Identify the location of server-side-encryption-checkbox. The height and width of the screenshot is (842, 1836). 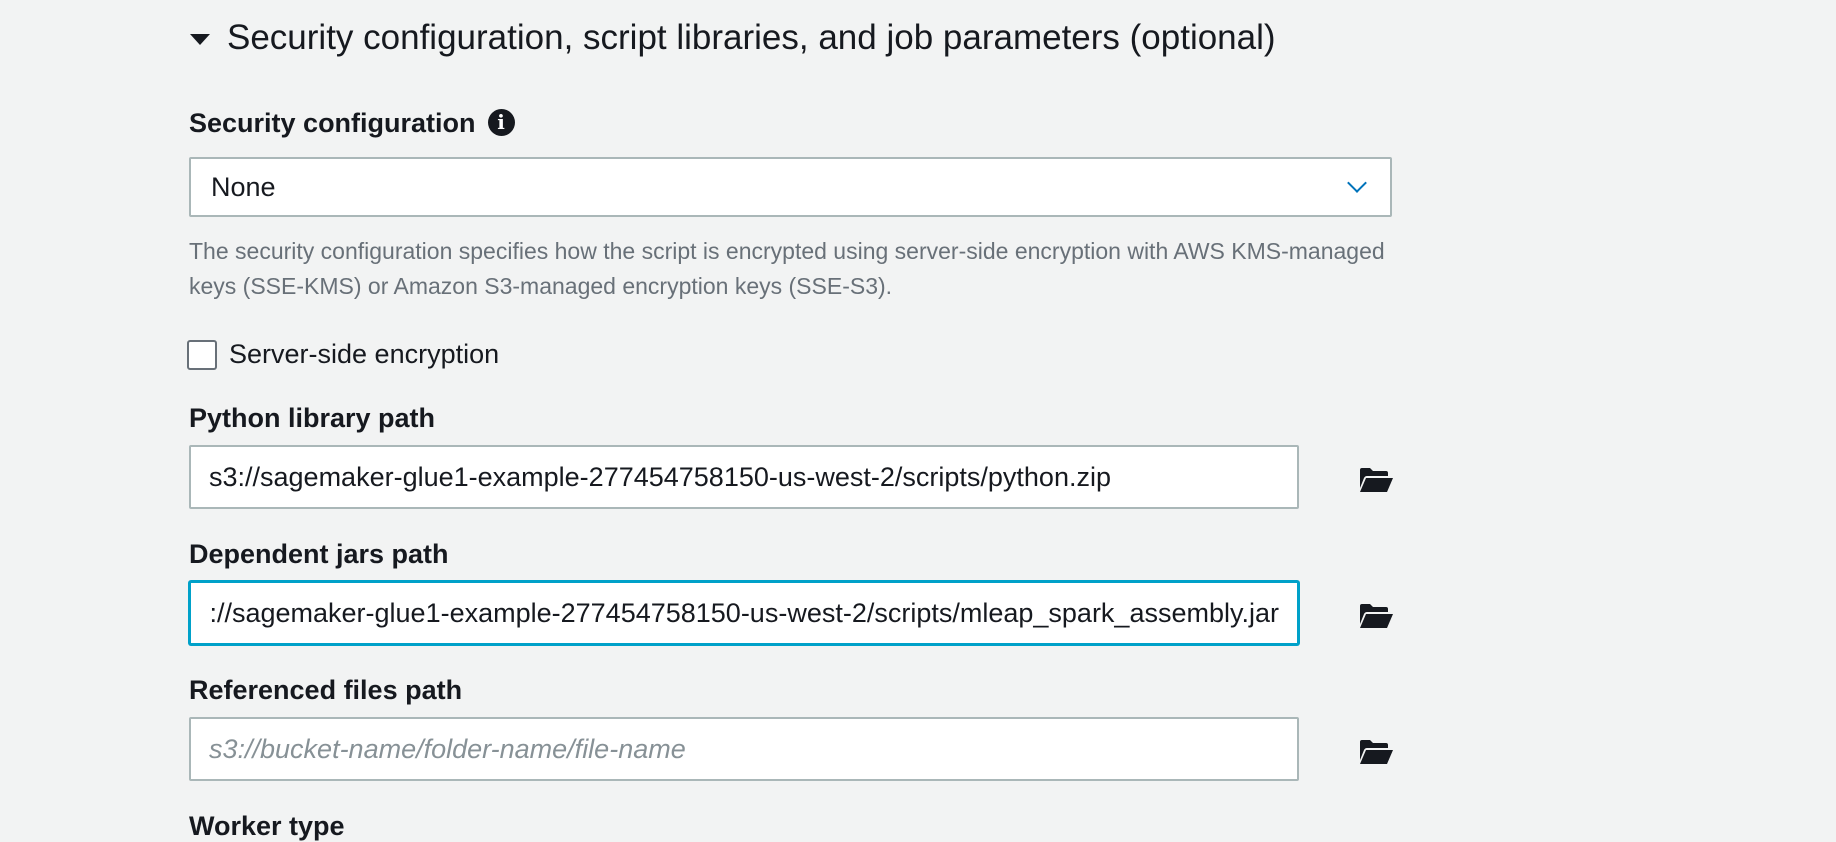
(202, 354).